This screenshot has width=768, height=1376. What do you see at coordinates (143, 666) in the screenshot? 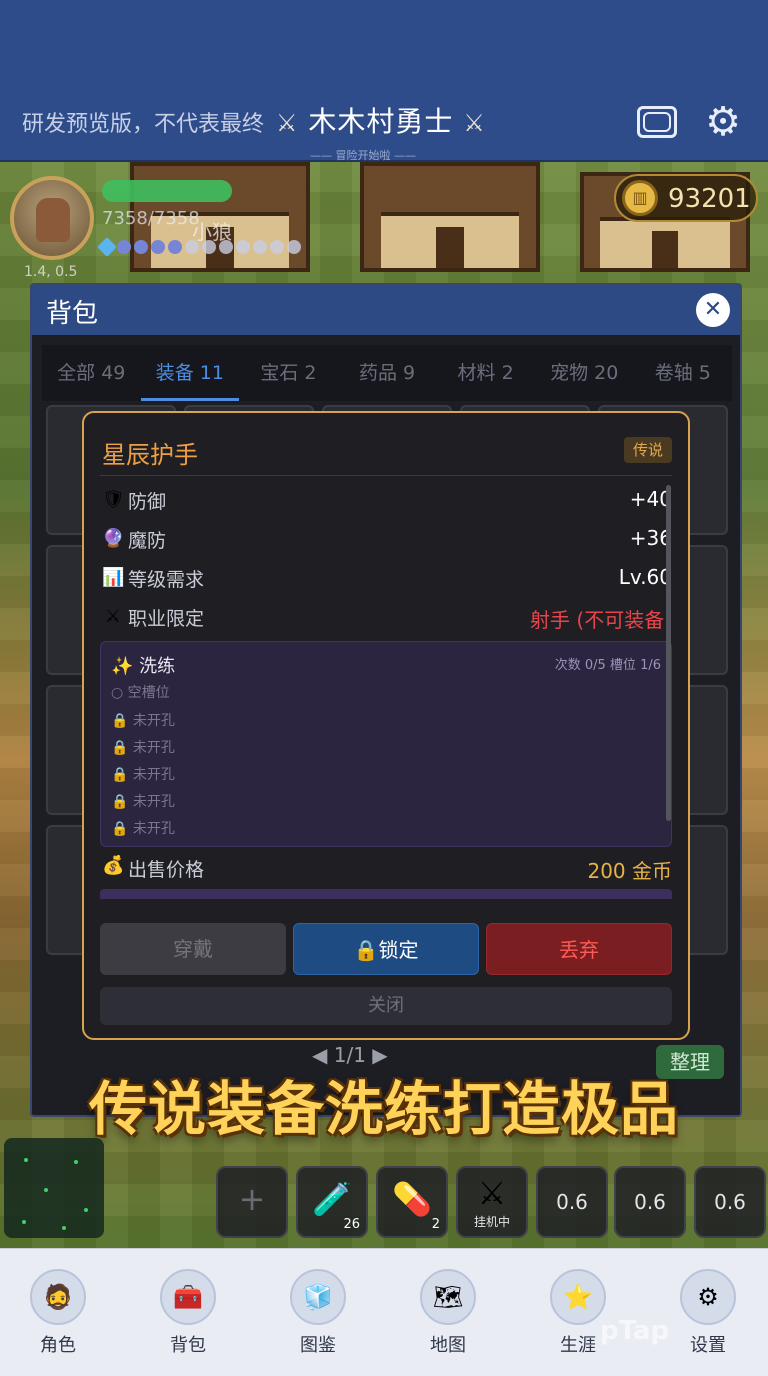
I see `refine-title: ✨ 洗练` at bounding box center [143, 666].